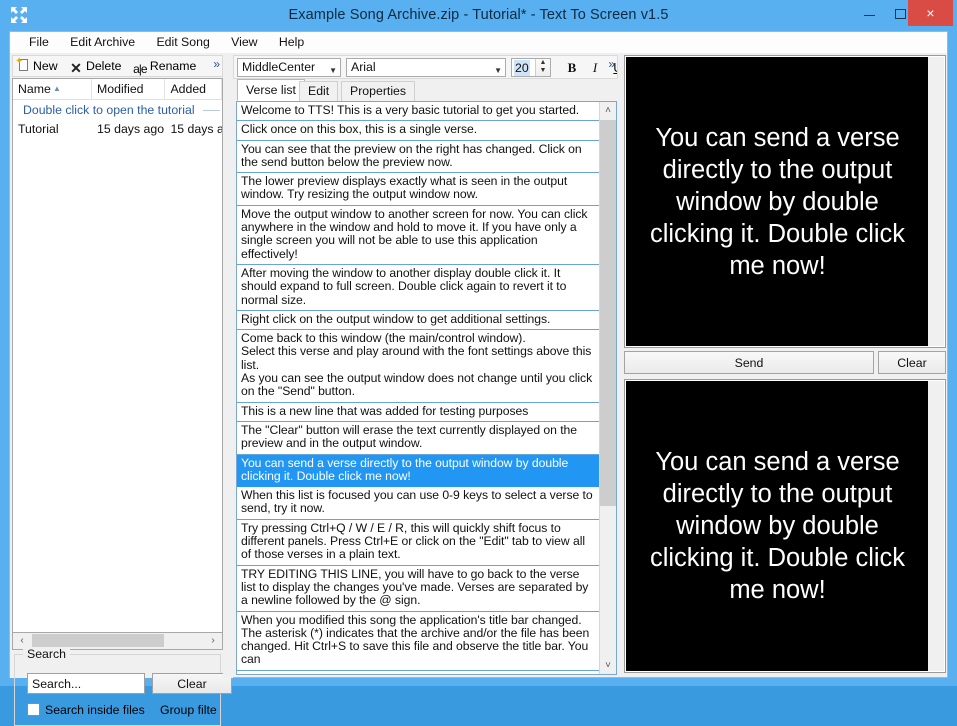 This screenshot has height=726, width=957. I want to click on new-file-icon: ✦, so click(23, 65).